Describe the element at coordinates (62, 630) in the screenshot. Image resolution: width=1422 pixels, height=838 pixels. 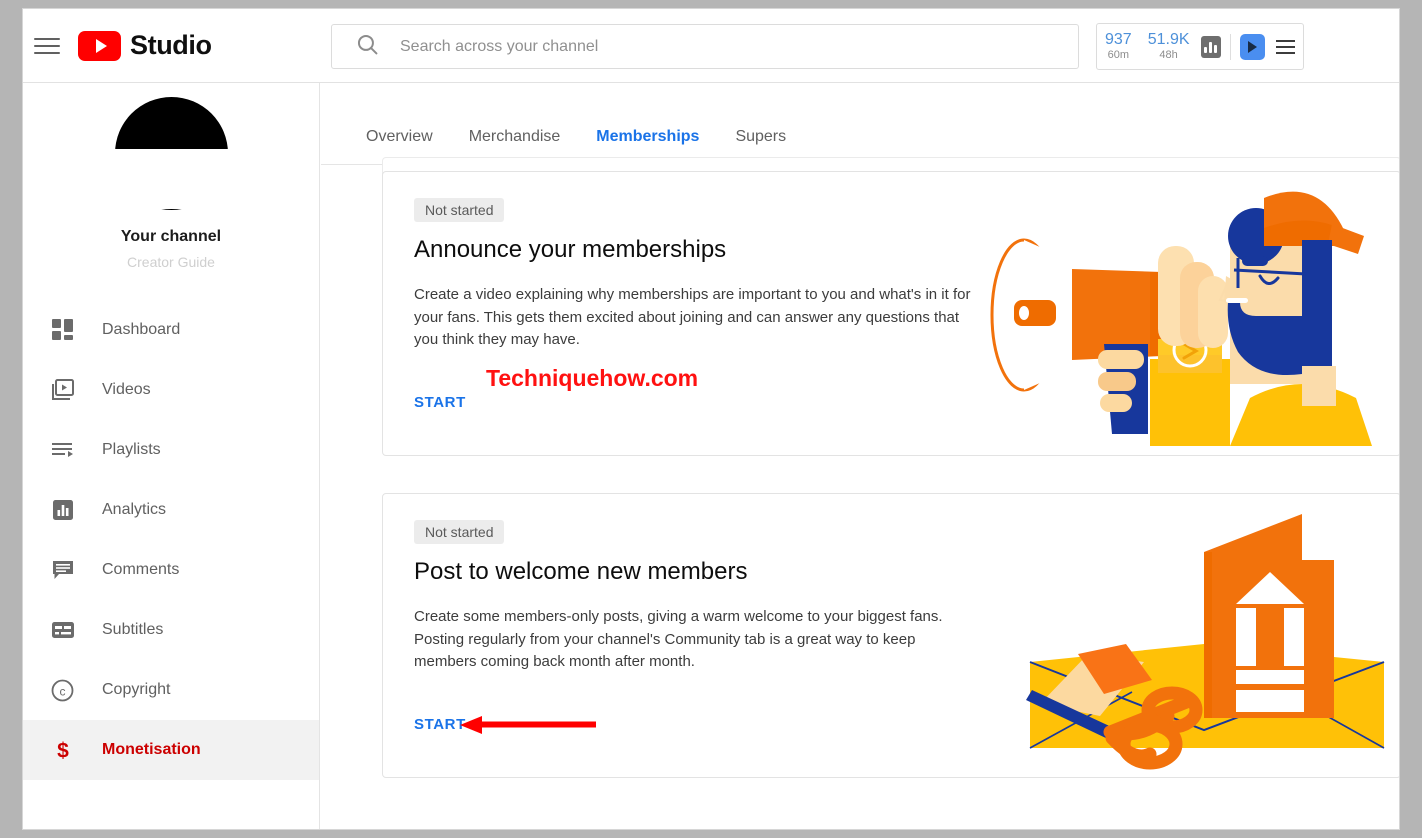
I see `subtitles-icon` at that location.